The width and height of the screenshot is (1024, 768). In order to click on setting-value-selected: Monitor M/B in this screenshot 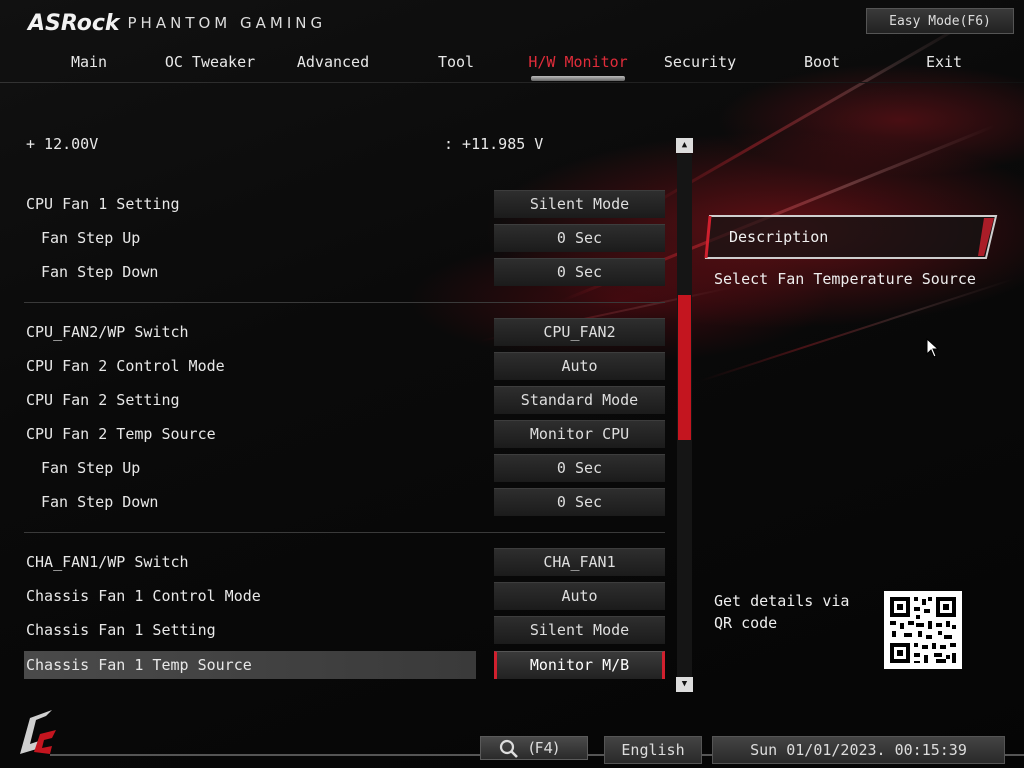, I will do `click(579, 665)`.